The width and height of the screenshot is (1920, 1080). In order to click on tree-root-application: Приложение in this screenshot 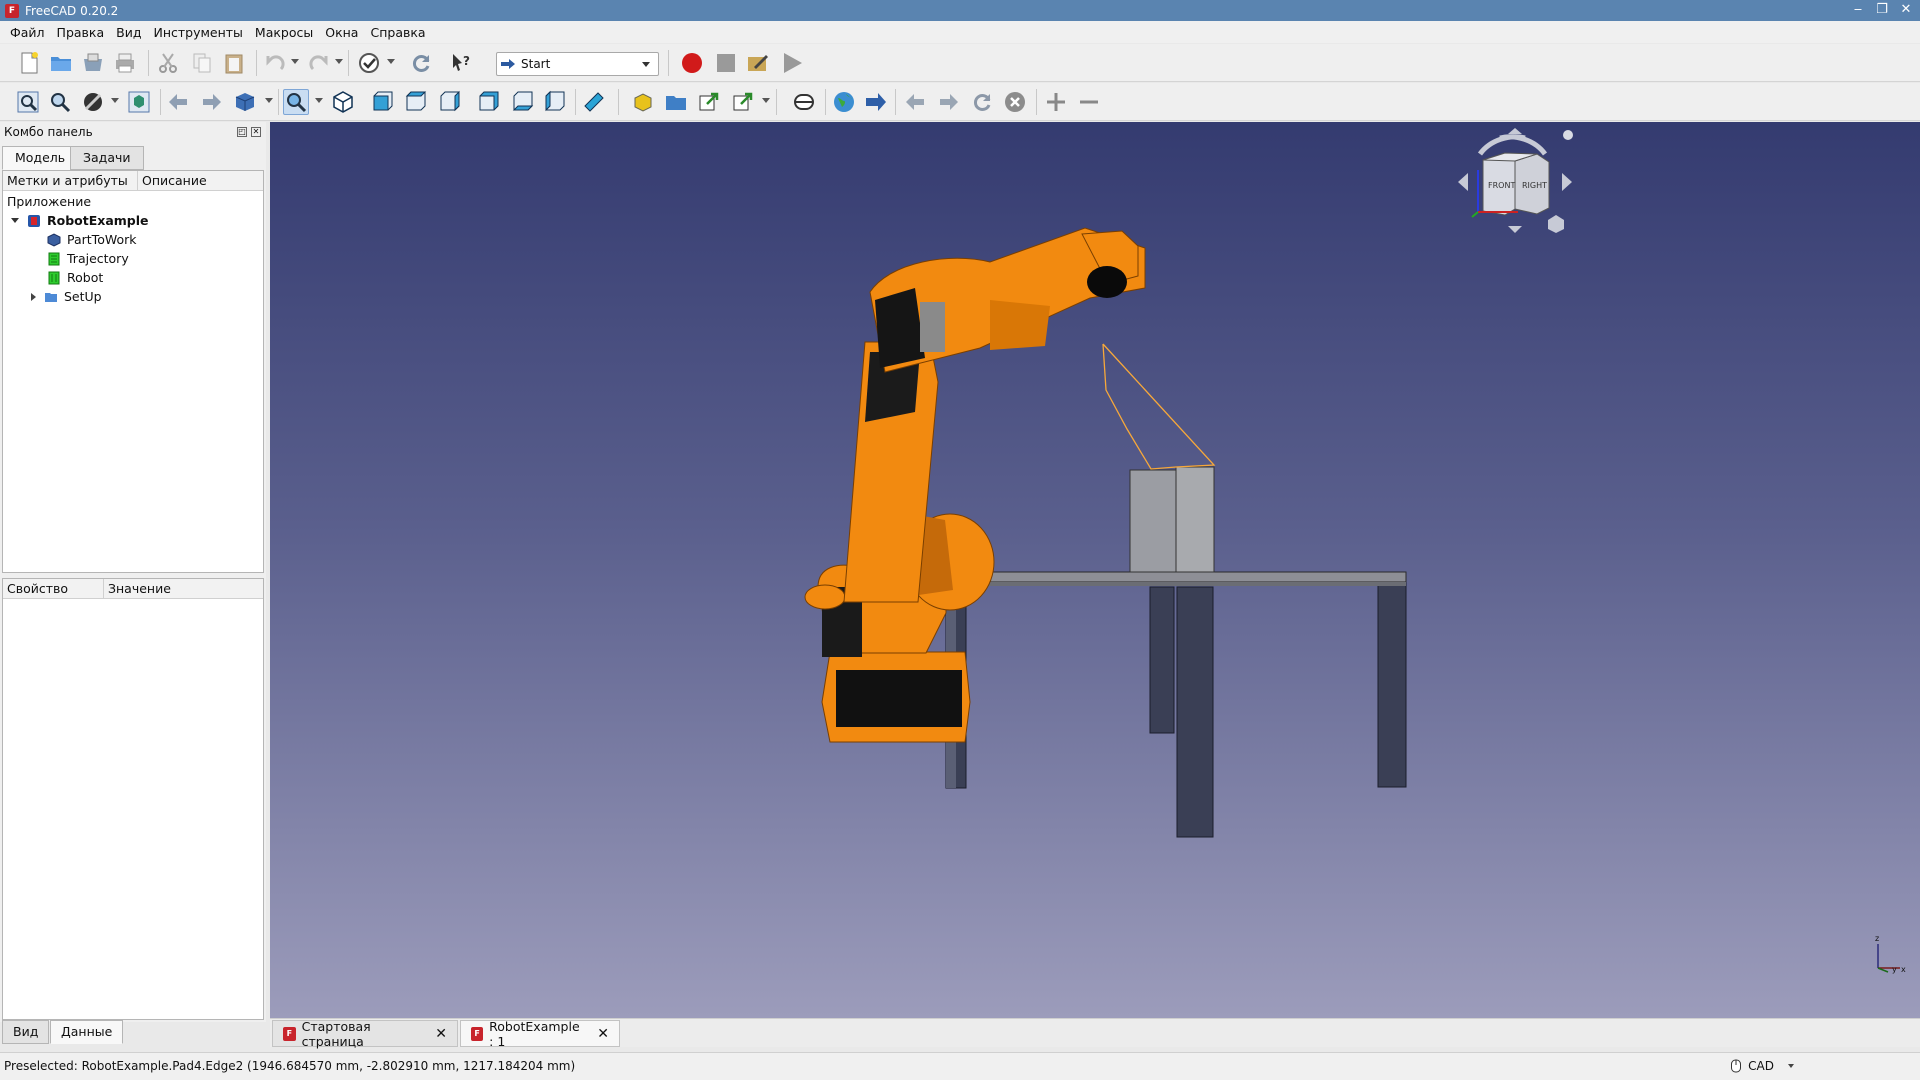, I will do `click(49, 201)`.